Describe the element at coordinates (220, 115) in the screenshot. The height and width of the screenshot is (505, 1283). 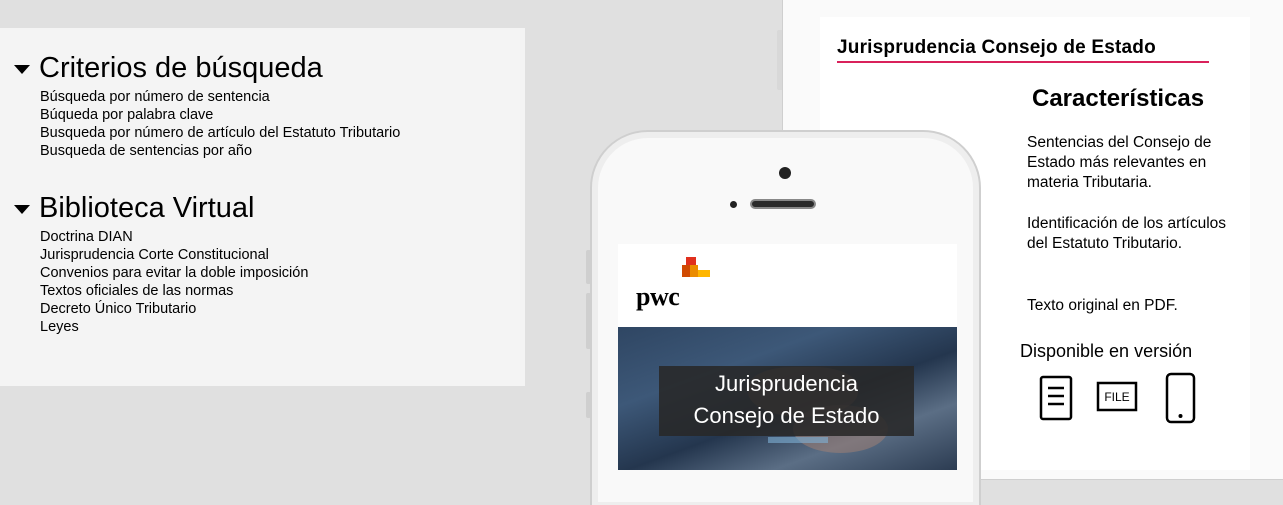
I see `link-busqueda-palabra-clave: Búqueda por palabra clave` at that location.